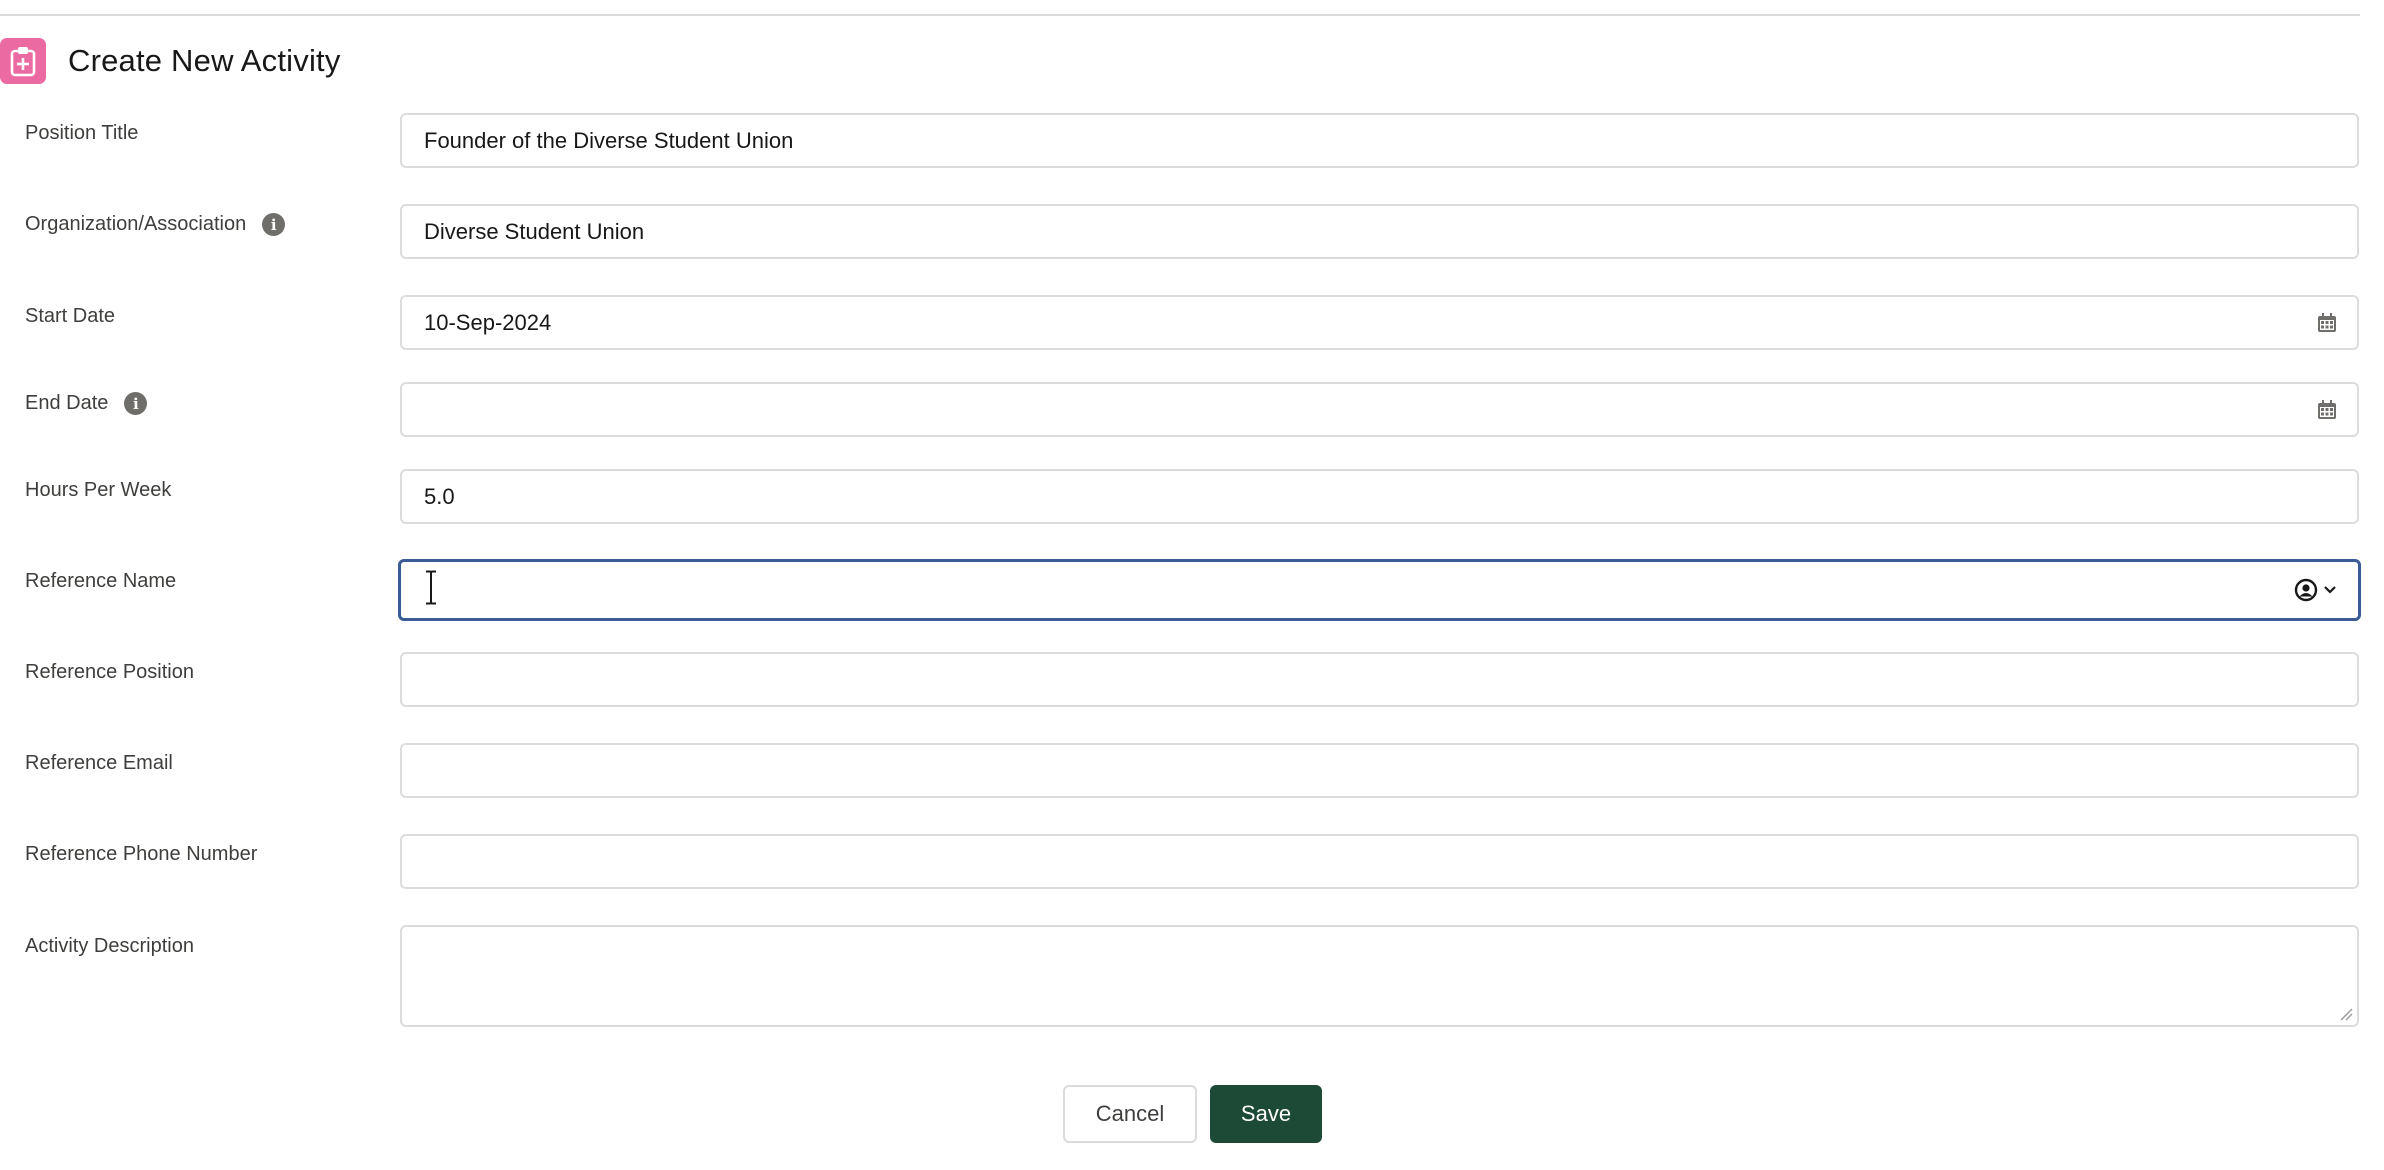  What do you see at coordinates (136, 224) in the screenshot?
I see `organization-label-text: Organization/Association` at bounding box center [136, 224].